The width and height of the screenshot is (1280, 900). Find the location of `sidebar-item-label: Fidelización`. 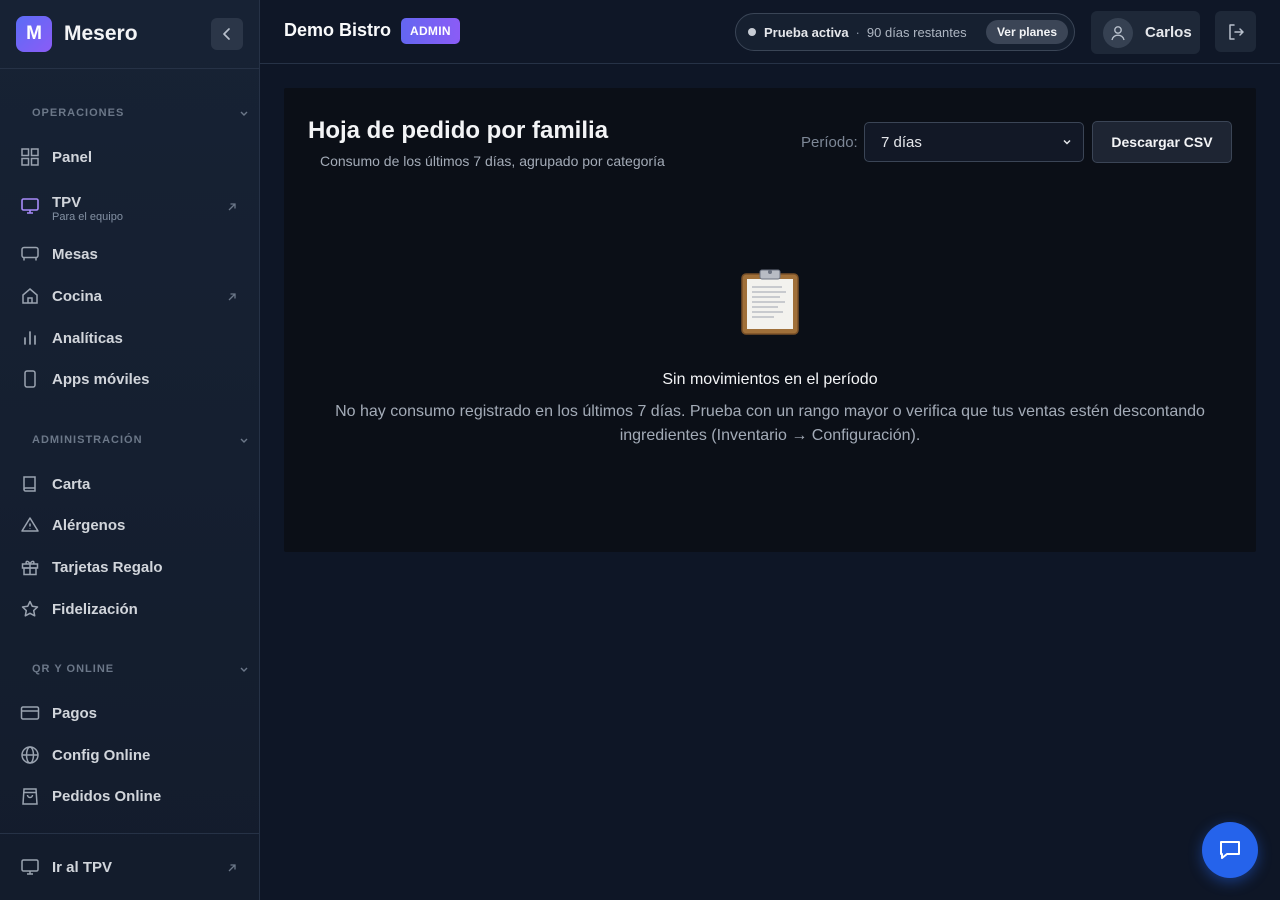

sidebar-item-label: Fidelización is located at coordinates (95, 609).